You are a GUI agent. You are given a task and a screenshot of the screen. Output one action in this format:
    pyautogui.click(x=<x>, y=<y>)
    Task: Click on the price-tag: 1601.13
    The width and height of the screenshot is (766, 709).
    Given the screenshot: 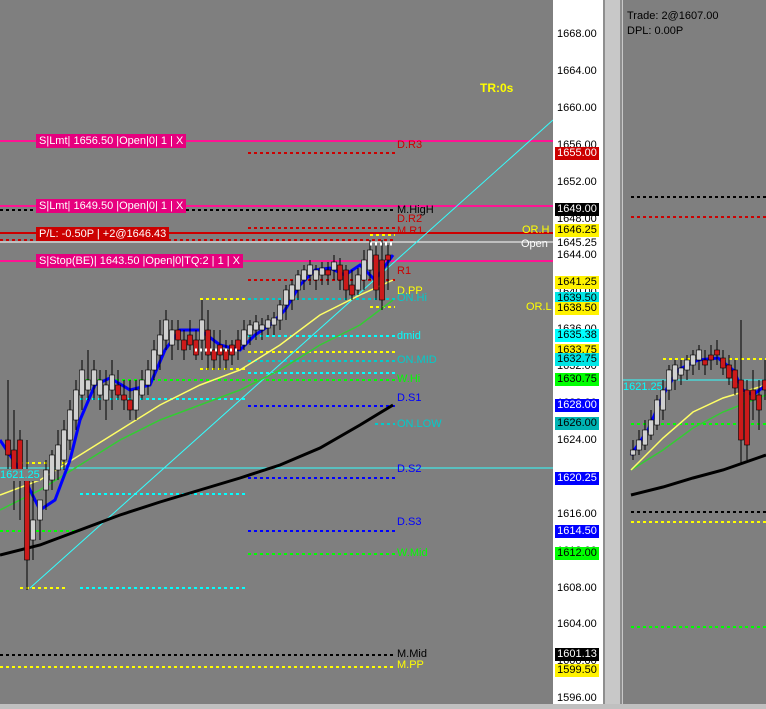 What is the action you would take?
    pyautogui.click(x=577, y=654)
    